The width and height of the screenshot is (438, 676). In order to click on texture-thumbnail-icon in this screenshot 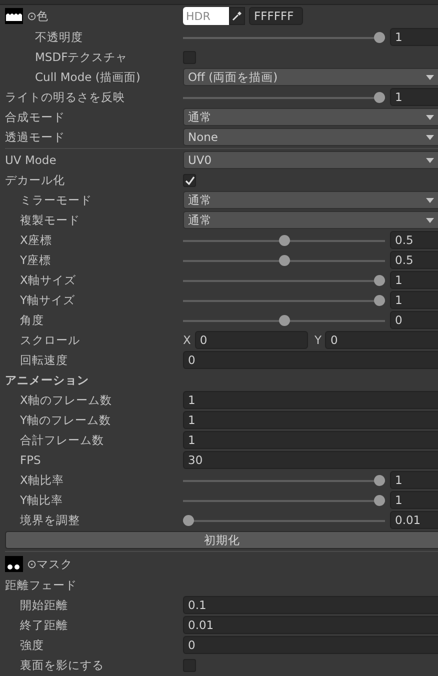, I will do `click(14, 16)`.